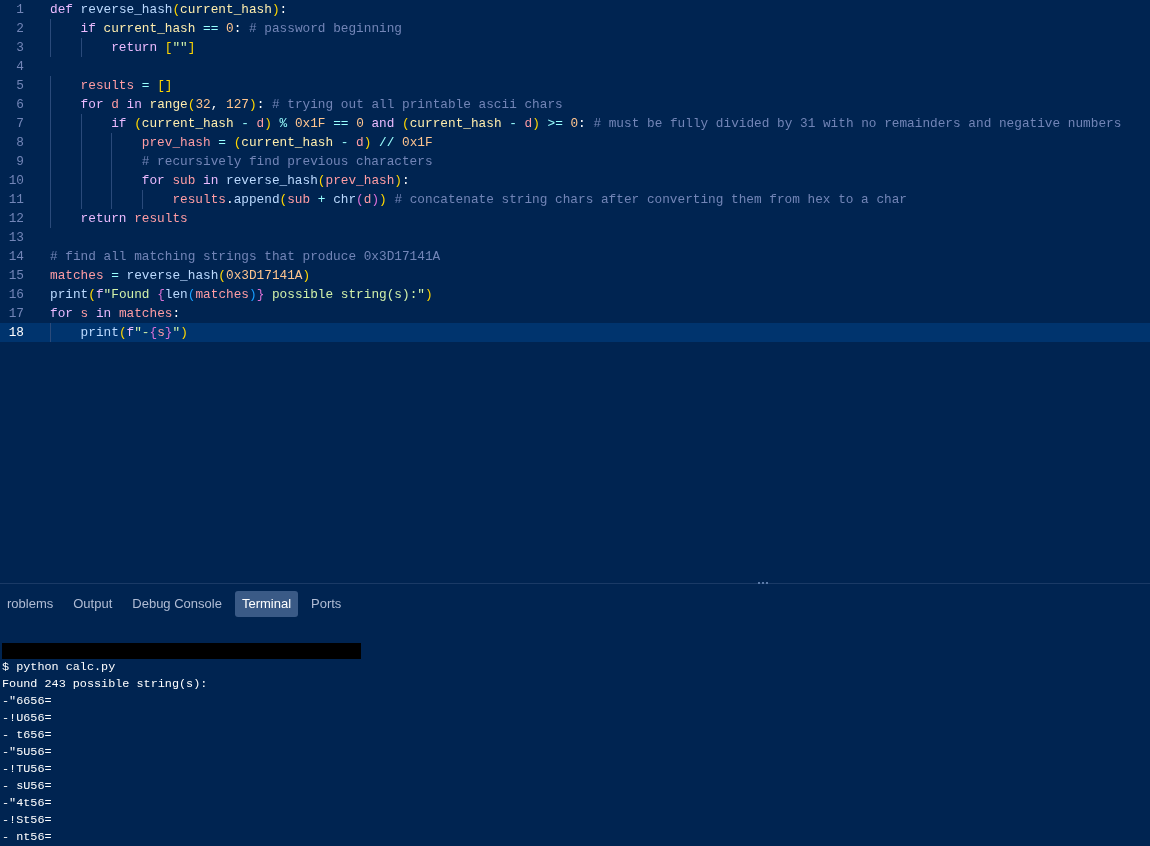 The image size is (1150, 846). What do you see at coordinates (27, 718) in the screenshot?
I see `terminal-line: -!U656=` at bounding box center [27, 718].